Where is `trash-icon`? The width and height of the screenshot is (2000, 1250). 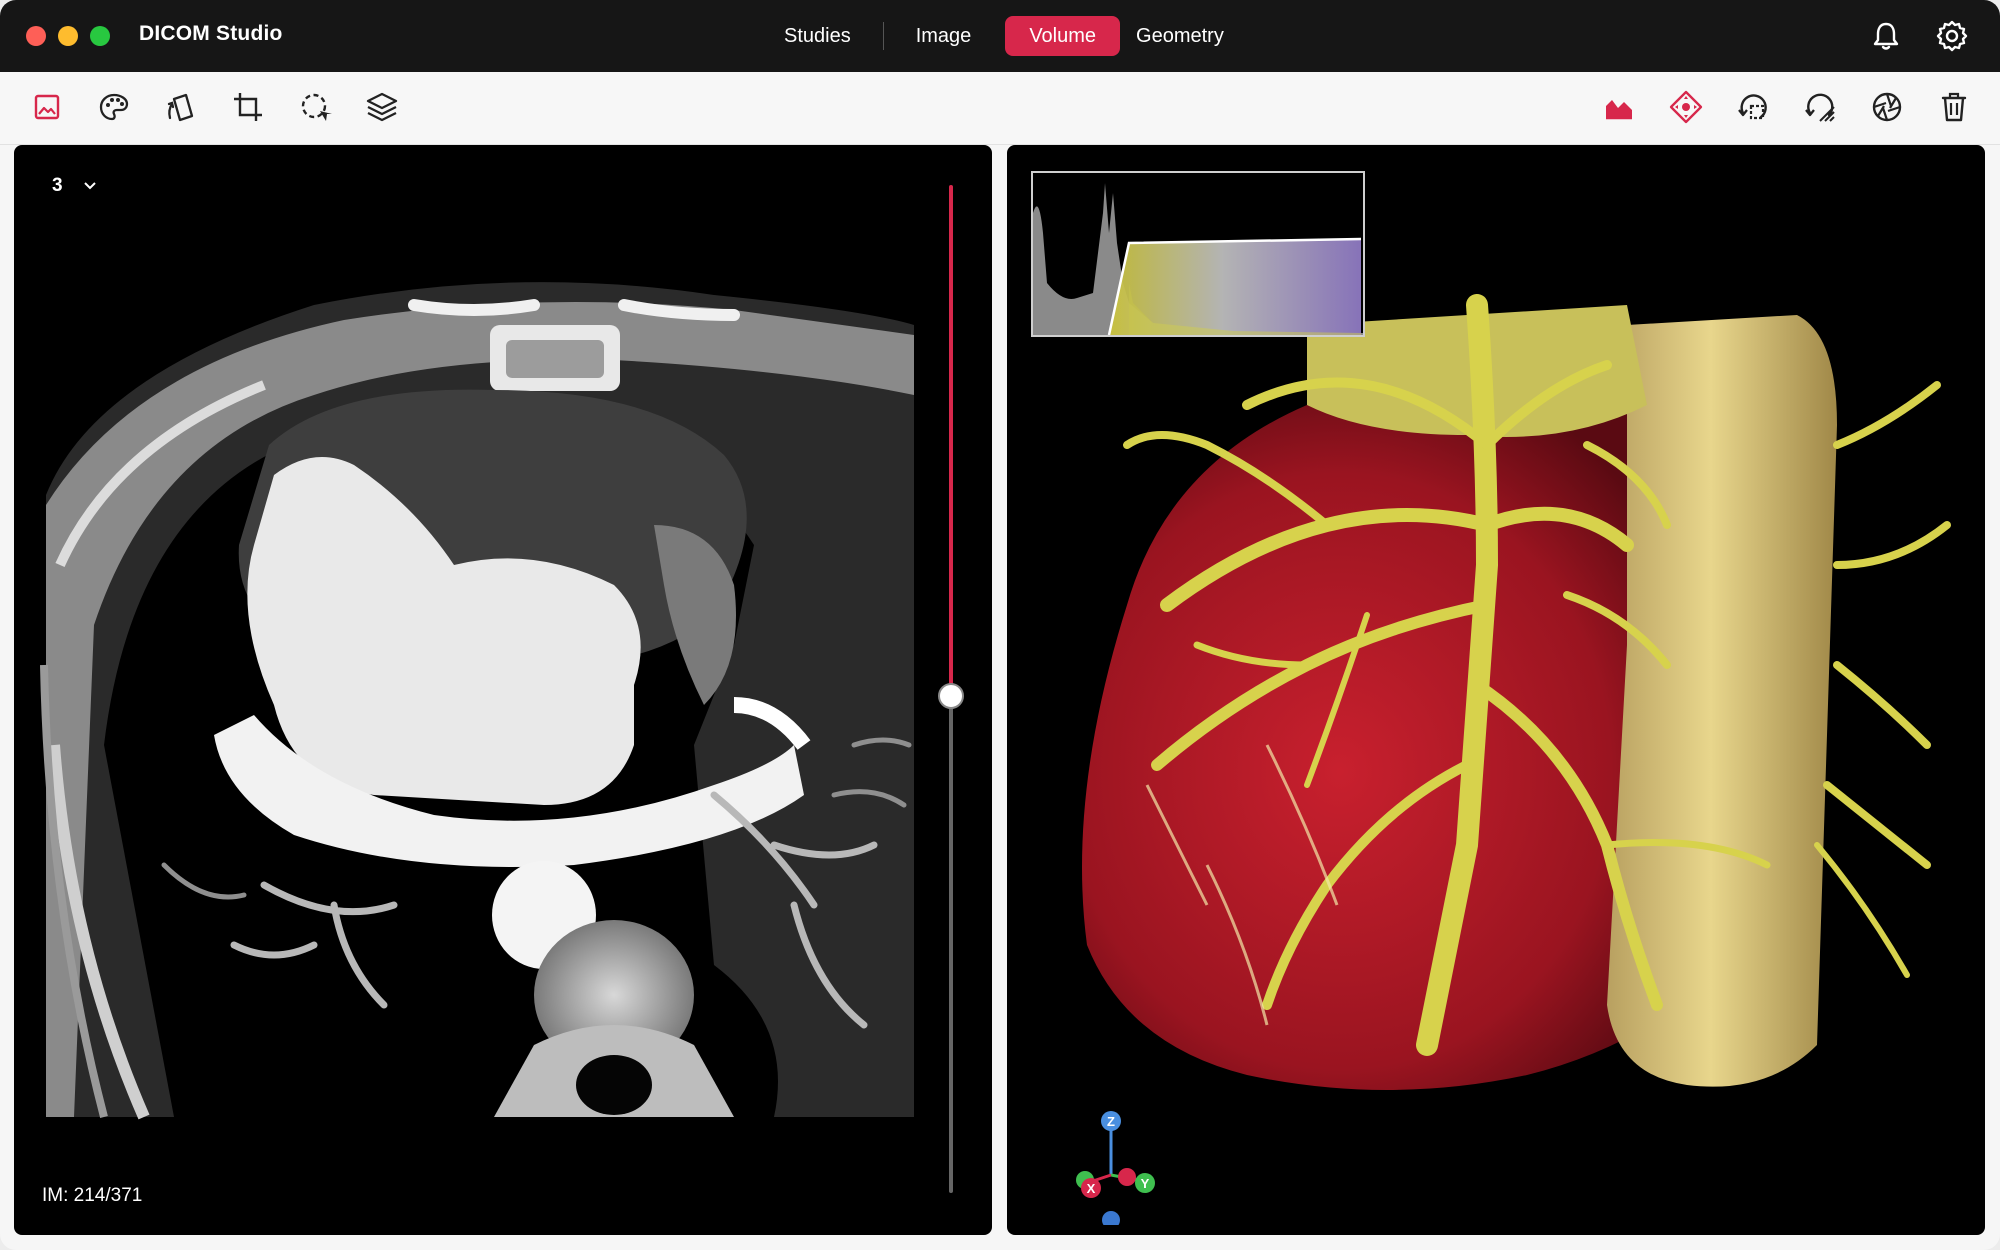
trash-icon is located at coordinates (1954, 107).